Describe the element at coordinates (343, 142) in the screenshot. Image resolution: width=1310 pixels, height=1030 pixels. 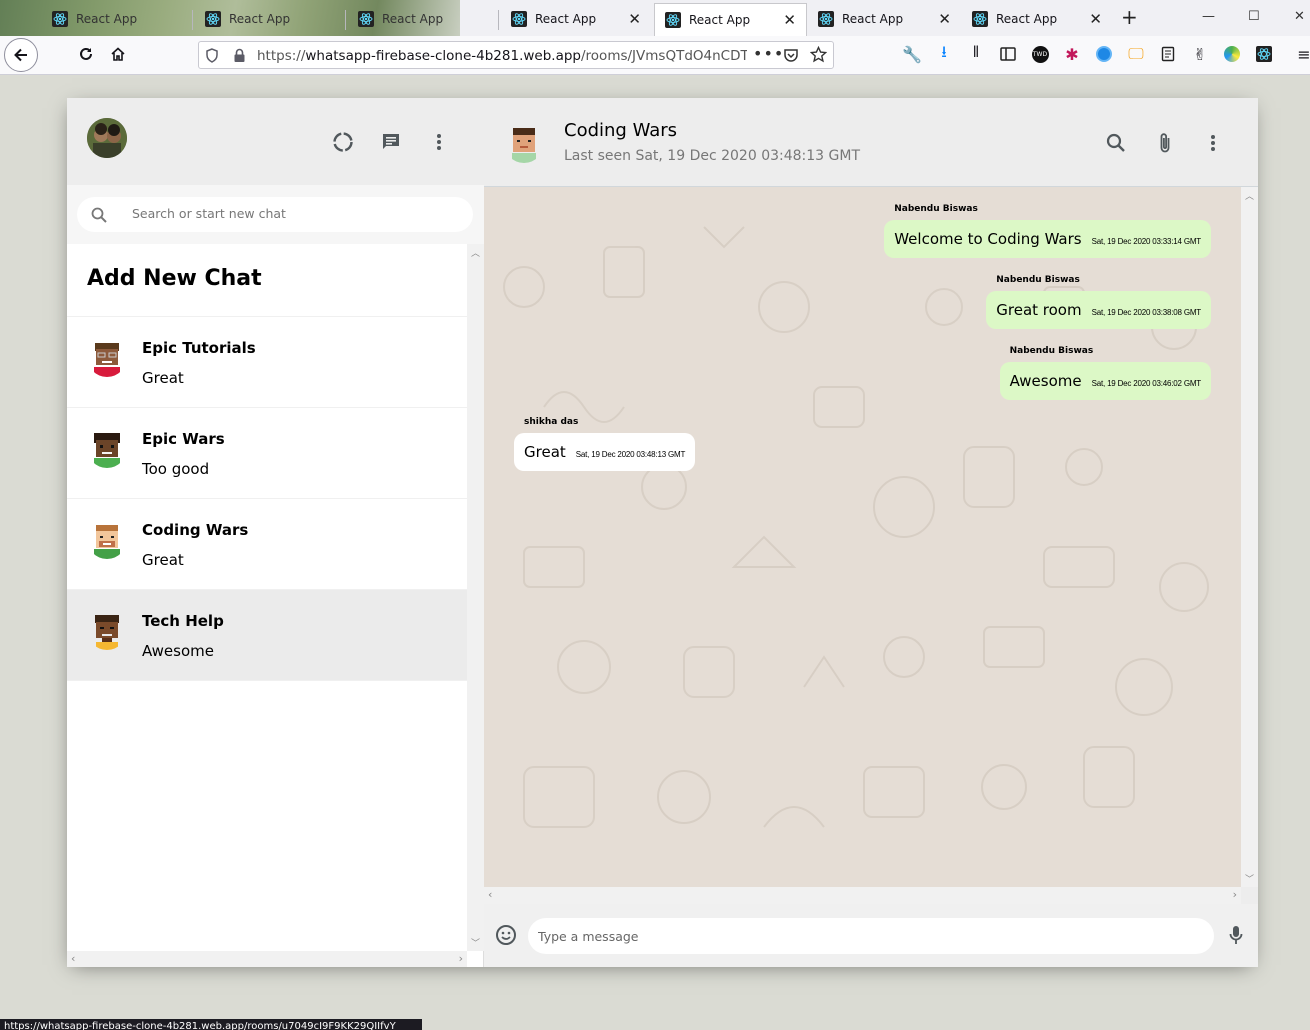
I see `status-icon` at that location.